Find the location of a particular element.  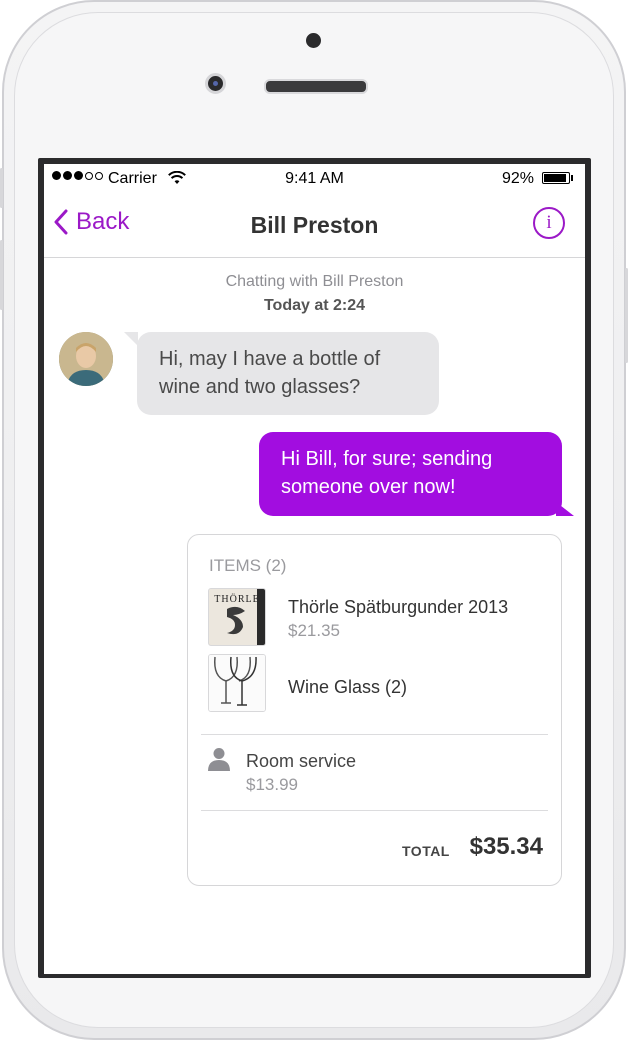

status-bar: Carrier 9:41 AM 92% is located at coordinates (314, 179).